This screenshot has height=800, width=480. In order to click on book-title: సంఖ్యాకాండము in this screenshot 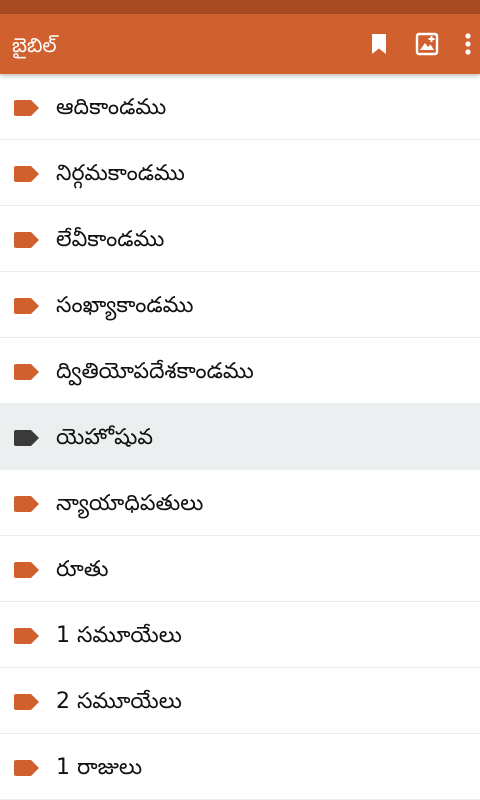, I will do `click(125, 305)`.